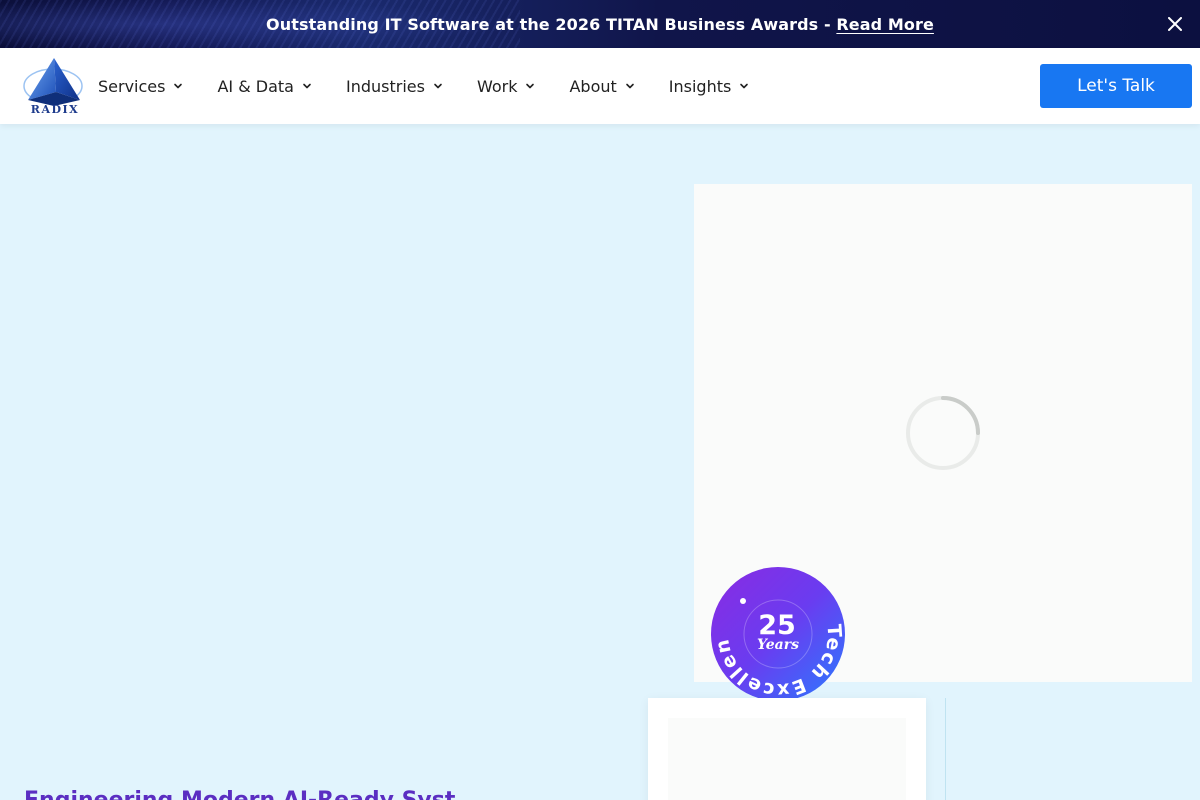 The width and height of the screenshot is (1200, 800). I want to click on loading-spinner-icon, so click(943, 433).